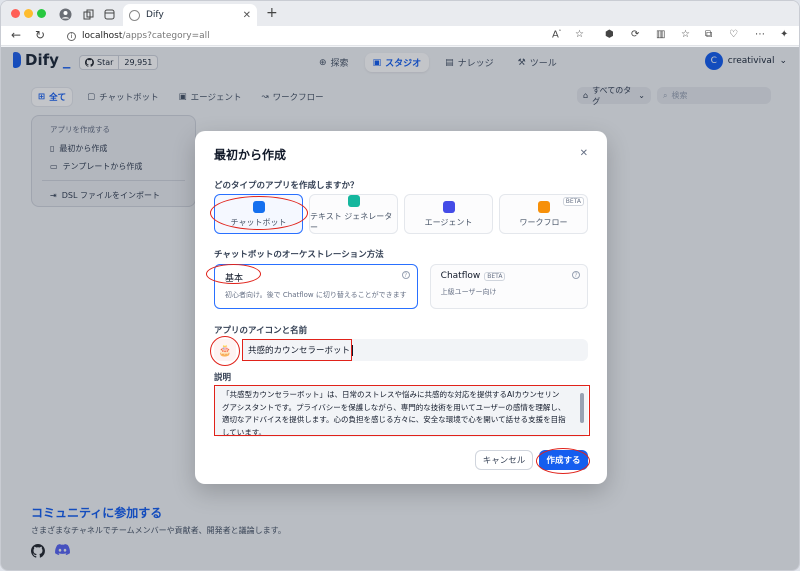  I want to click on collections-bar-icon: ⧉, so click(708, 34).